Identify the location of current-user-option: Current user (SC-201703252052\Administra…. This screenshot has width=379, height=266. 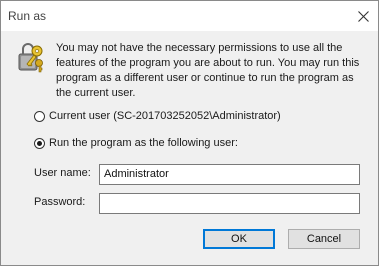
(157, 116).